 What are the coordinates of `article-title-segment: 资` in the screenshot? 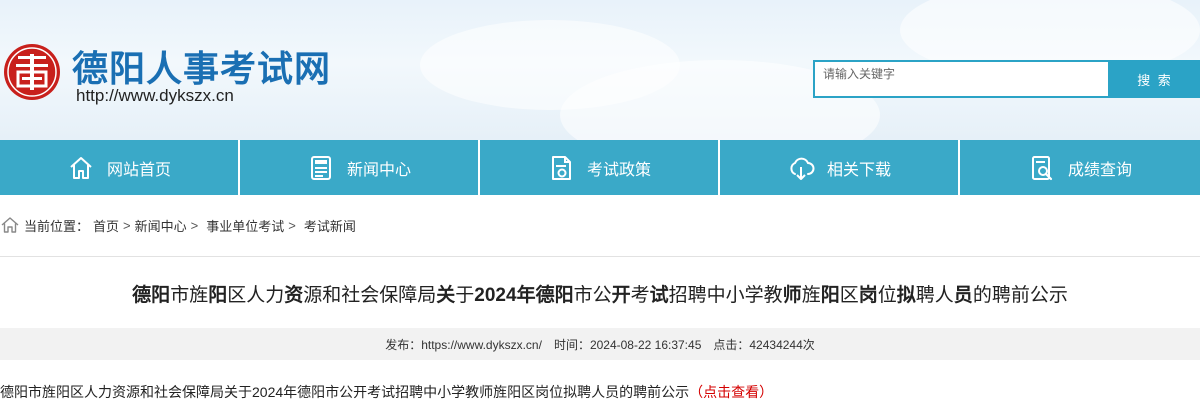 It's located at (294, 295).